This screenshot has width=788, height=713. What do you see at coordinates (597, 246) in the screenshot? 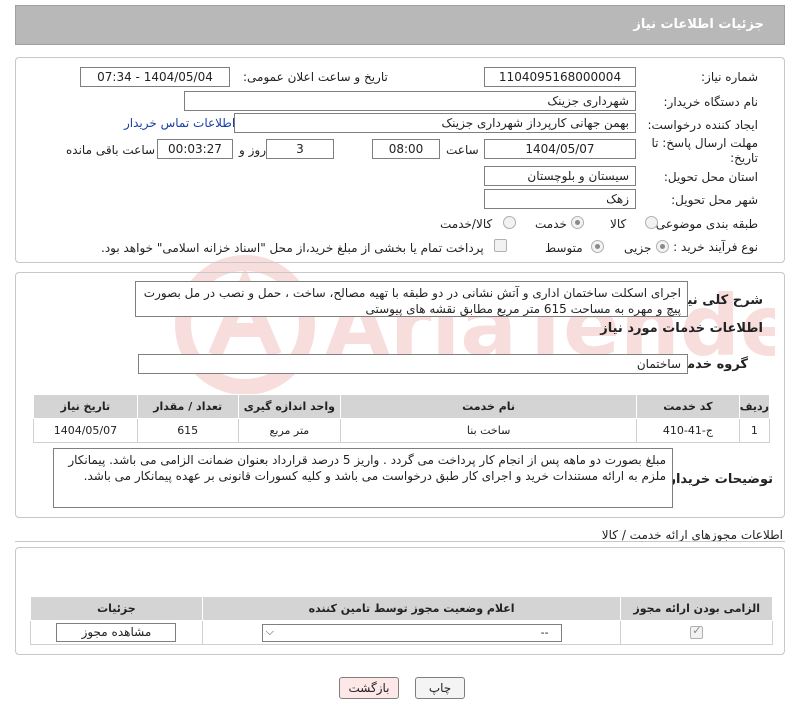
I see `process-radio-medium` at bounding box center [597, 246].